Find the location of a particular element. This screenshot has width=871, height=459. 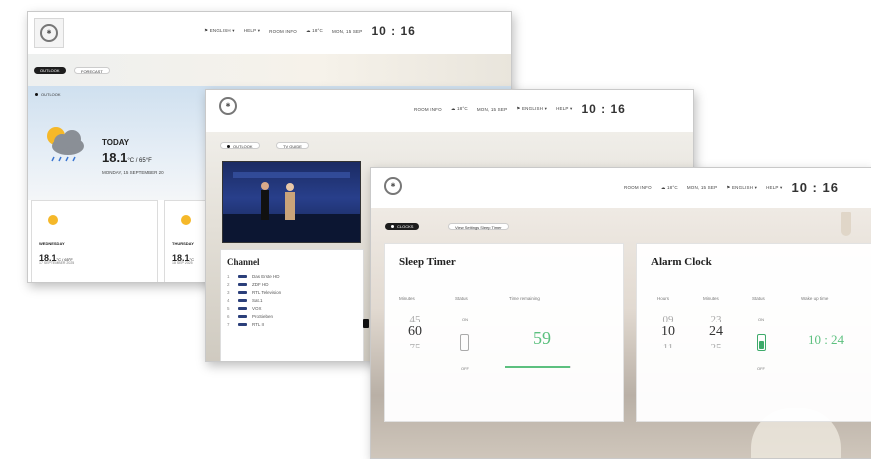

minutes-wheel: 45 60 75 is located at coordinates (415, 331).